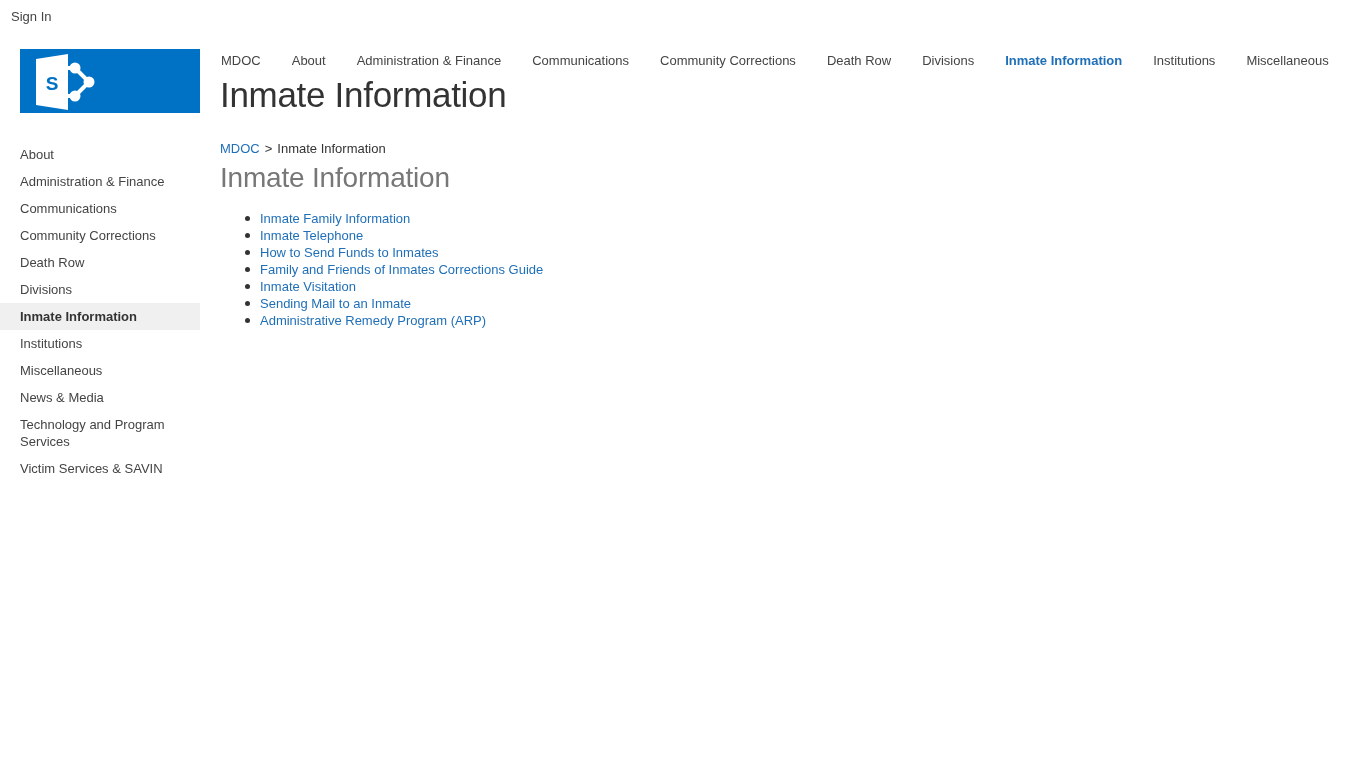 The image size is (1366, 768). Describe the element at coordinates (308, 286) in the screenshot. I see `page-link: Inmate Visitation` at that location.